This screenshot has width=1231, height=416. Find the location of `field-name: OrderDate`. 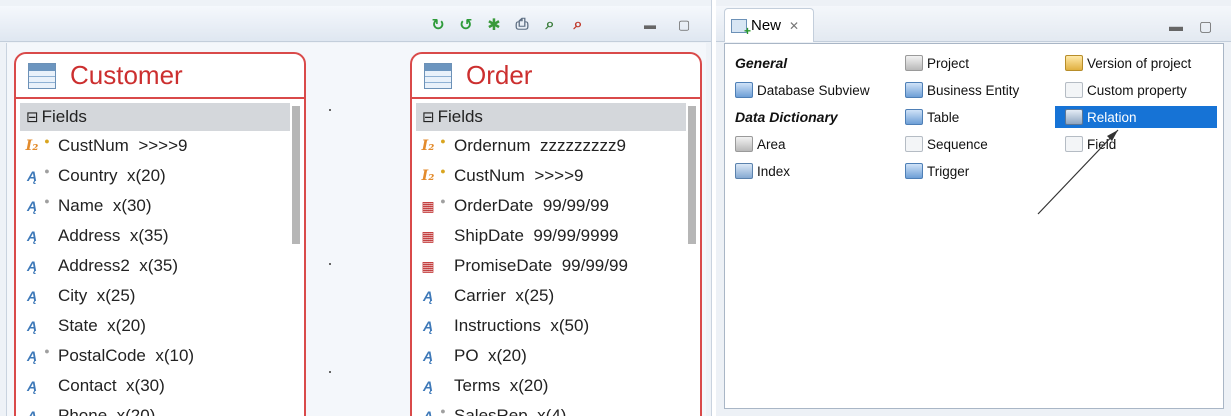

field-name: OrderDate is located at coordinates (494, 205).